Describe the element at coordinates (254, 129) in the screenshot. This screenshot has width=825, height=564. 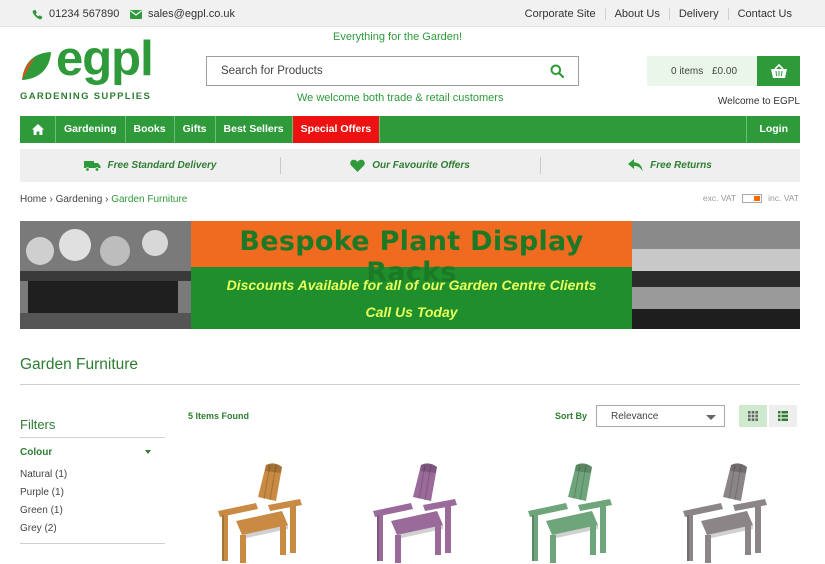
I see `nav-best-sellers: Best Sellers` at that location.